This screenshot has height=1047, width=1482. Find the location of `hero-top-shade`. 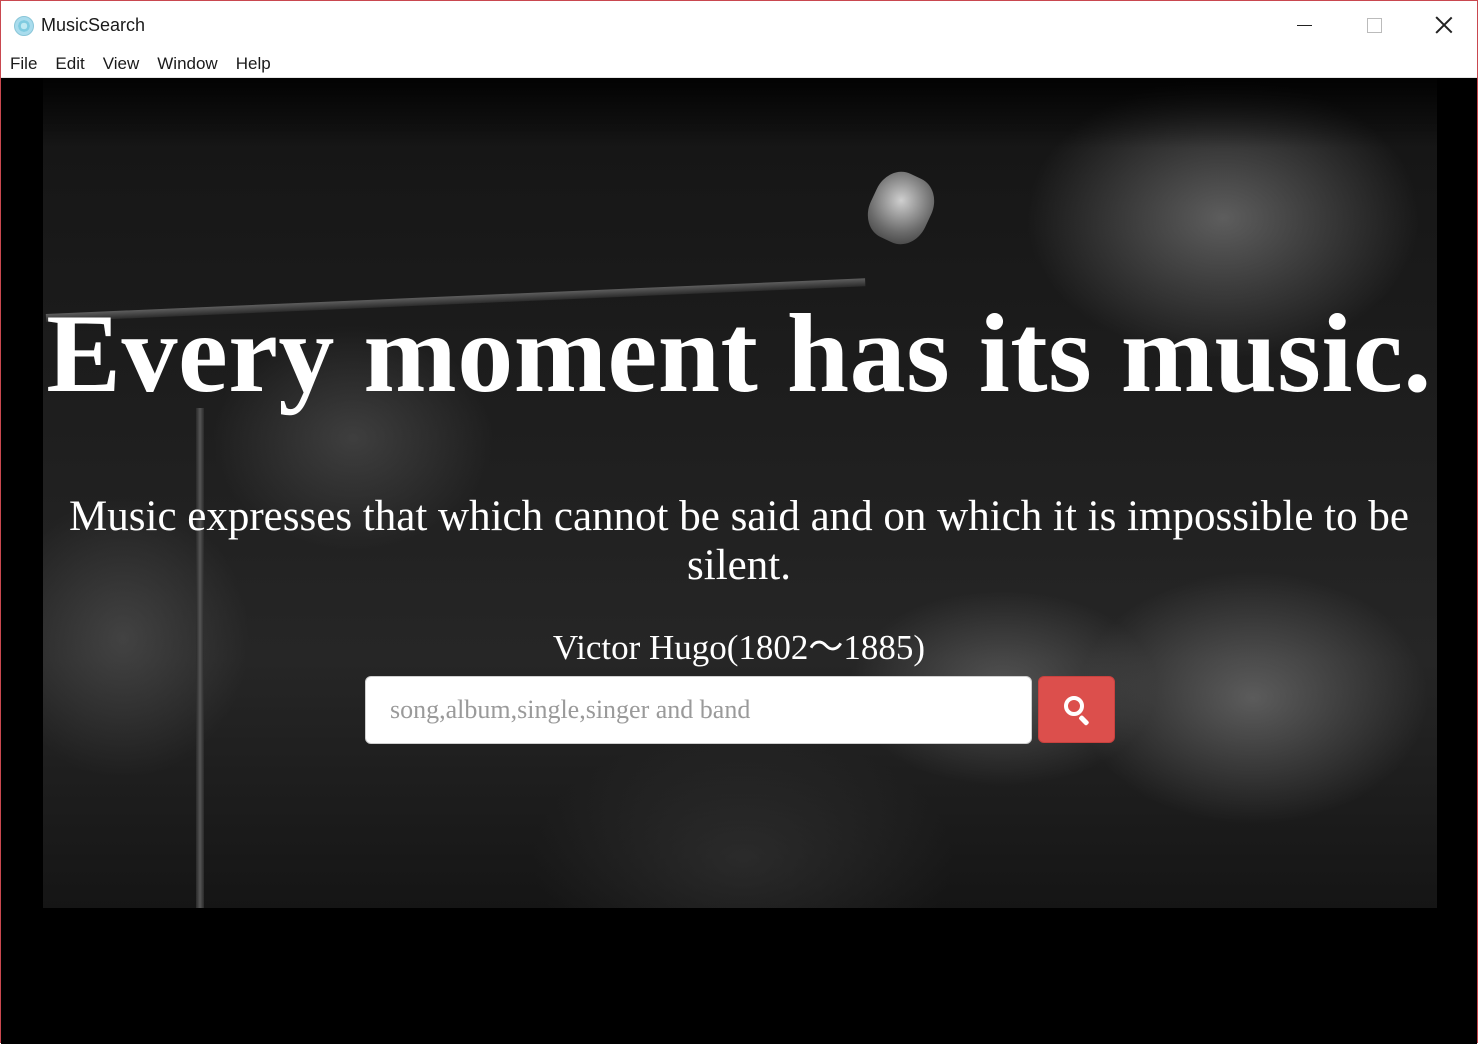

hero-top-shade is located at coordinates (740, 113).